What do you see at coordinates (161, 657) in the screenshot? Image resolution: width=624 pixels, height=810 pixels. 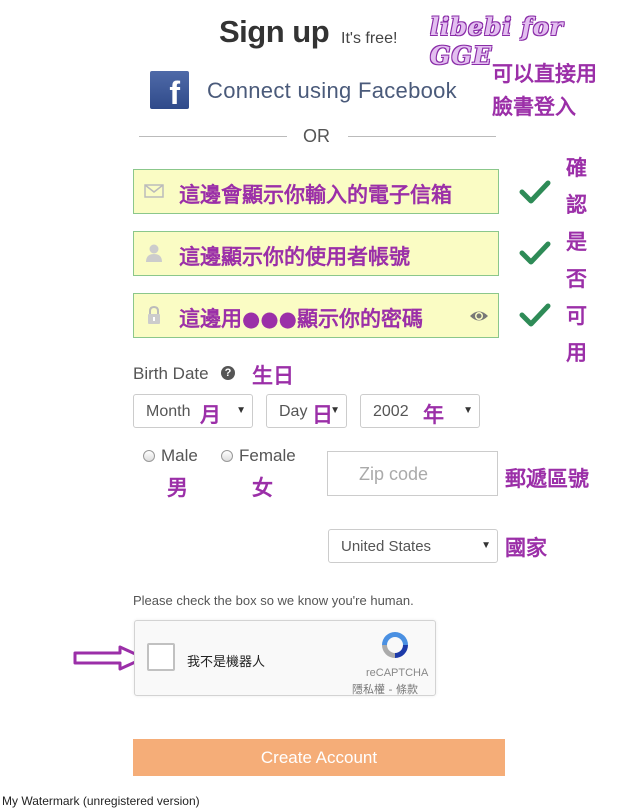 I see `recaptcha-checkbox` at bounding box center [161, 657].